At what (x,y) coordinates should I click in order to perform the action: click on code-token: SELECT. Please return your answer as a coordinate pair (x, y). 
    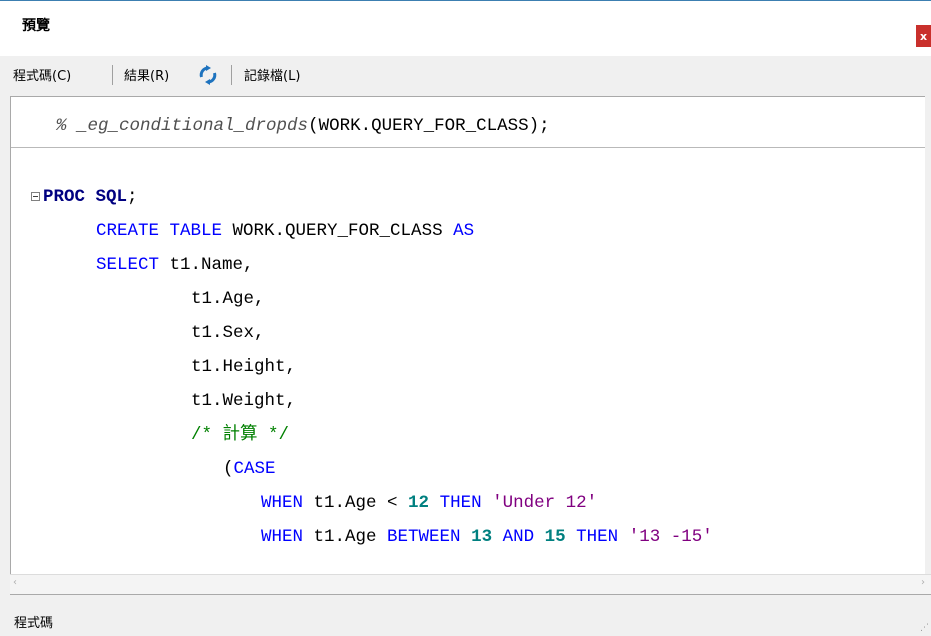
    Looking at the image, I should click on (128, 265).